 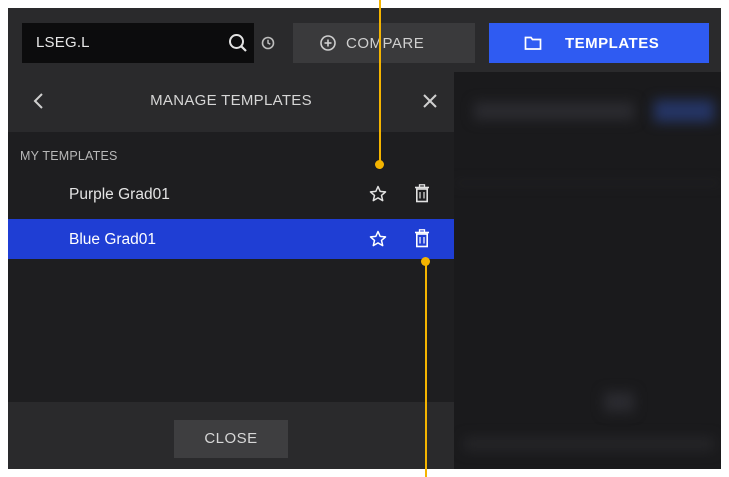 What do you see at coordinates (612, 43) in the screenshot?
I see `templates-label: TEMPLATES` at bounding box center [612, 43].